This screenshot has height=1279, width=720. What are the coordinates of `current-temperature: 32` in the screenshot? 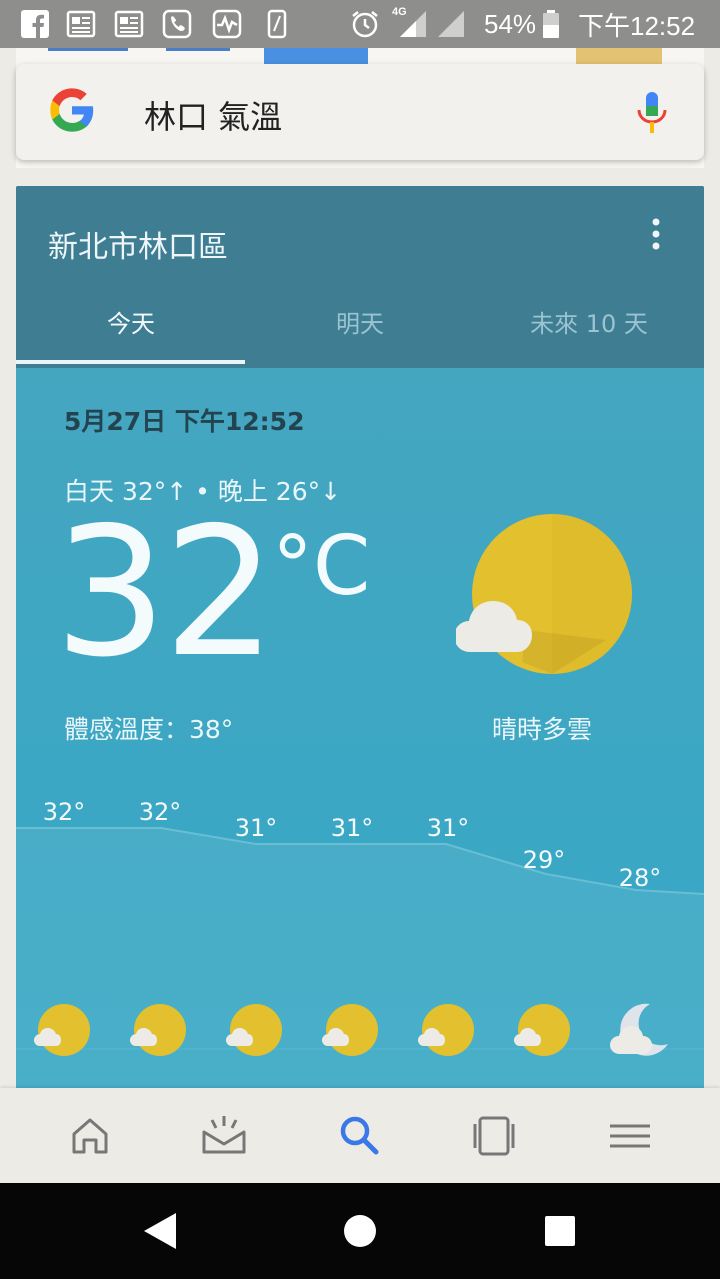 It's located at (165, 592).